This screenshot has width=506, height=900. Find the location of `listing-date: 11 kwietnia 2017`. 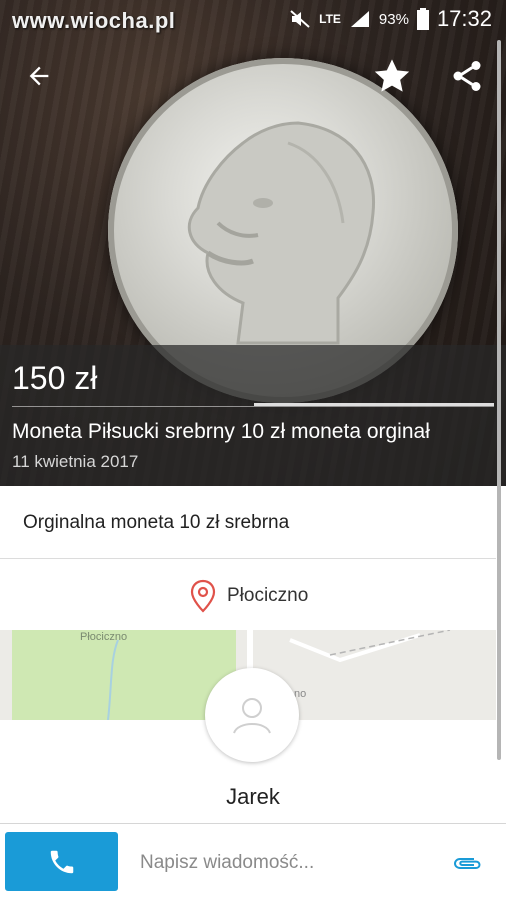

listing-date: 11 kwietnia 2017 is located at coordinates (75, 461).